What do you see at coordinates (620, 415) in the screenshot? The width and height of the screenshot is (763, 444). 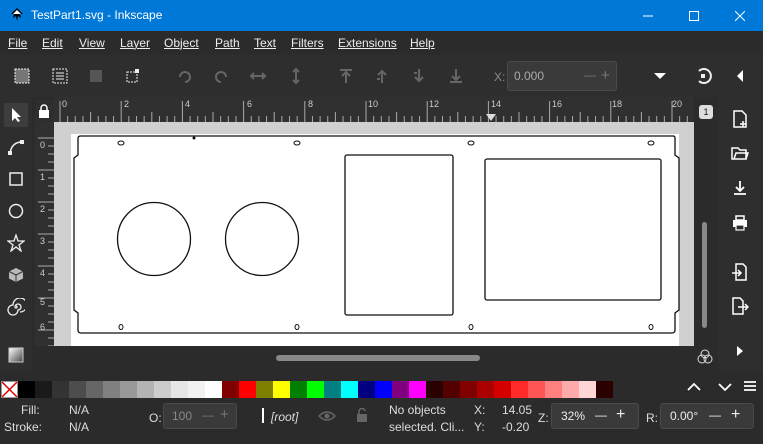 I see `zoom-in-button: +` at bounding box center [620, 415].